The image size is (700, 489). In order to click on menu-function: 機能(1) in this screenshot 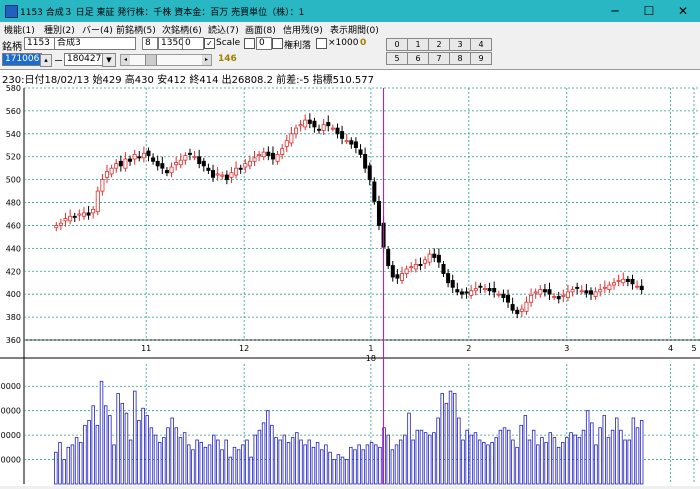, I will do `click(19, 29)`.